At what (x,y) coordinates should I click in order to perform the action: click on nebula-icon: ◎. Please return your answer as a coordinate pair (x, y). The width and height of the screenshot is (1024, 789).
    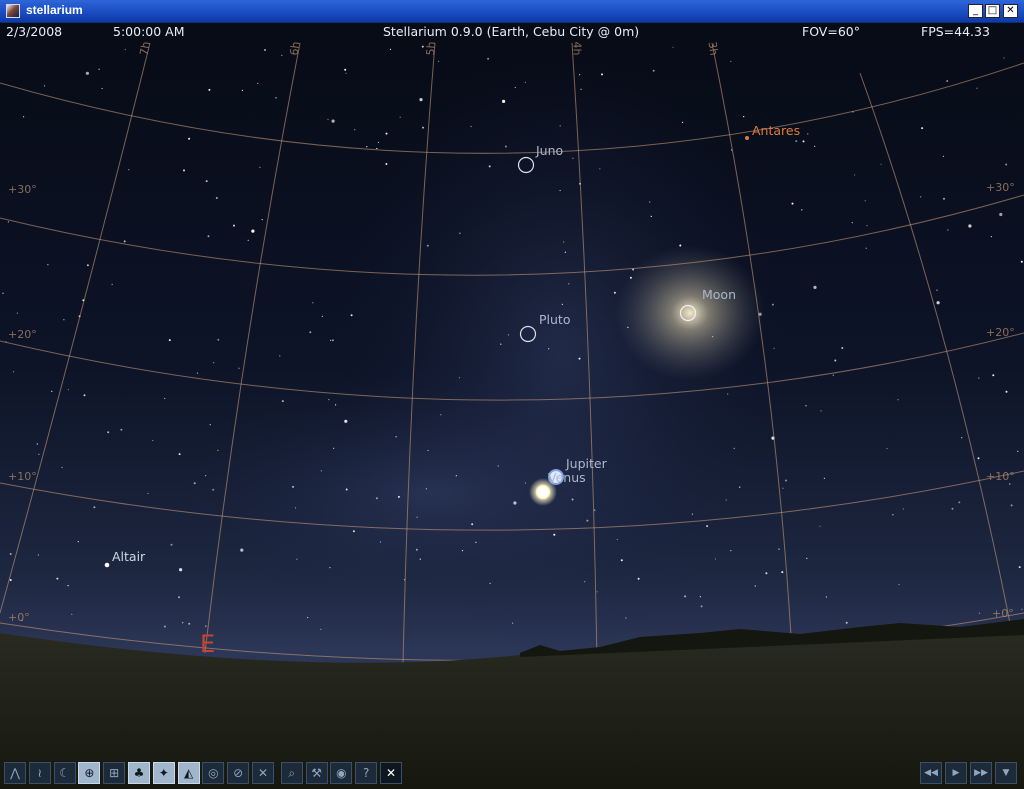
    Looking at the image, I should click on (213, 773).